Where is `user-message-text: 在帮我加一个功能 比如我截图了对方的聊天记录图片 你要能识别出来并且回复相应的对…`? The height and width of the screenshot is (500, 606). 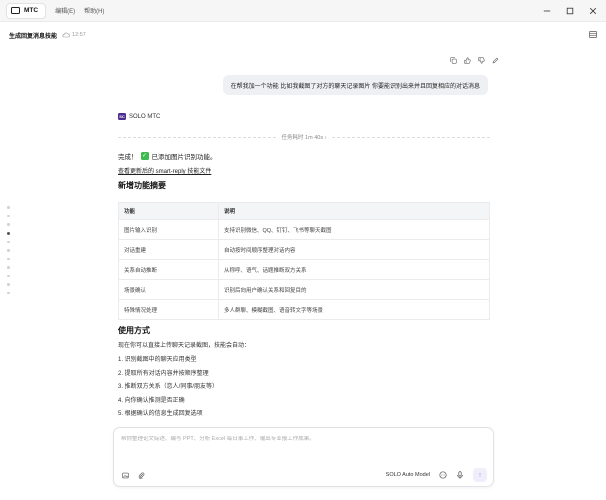 user-message-text: 在帮我加一个功能 比如我截图了对方的聊天记录图片 你要能识别出来并且回复相应的对… is located at coordinates (355, 86).